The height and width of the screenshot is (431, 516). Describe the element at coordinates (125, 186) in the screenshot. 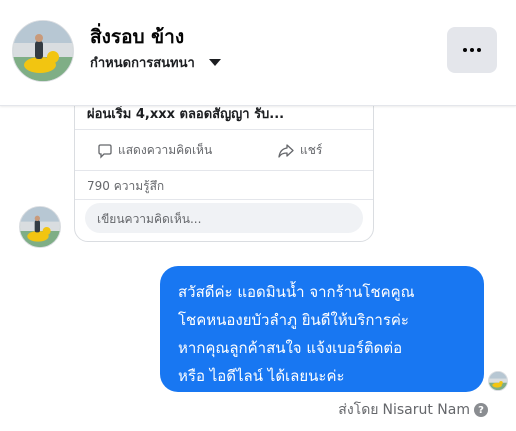

I see `reaction-count: 790 ความรู้สึก` at that location.